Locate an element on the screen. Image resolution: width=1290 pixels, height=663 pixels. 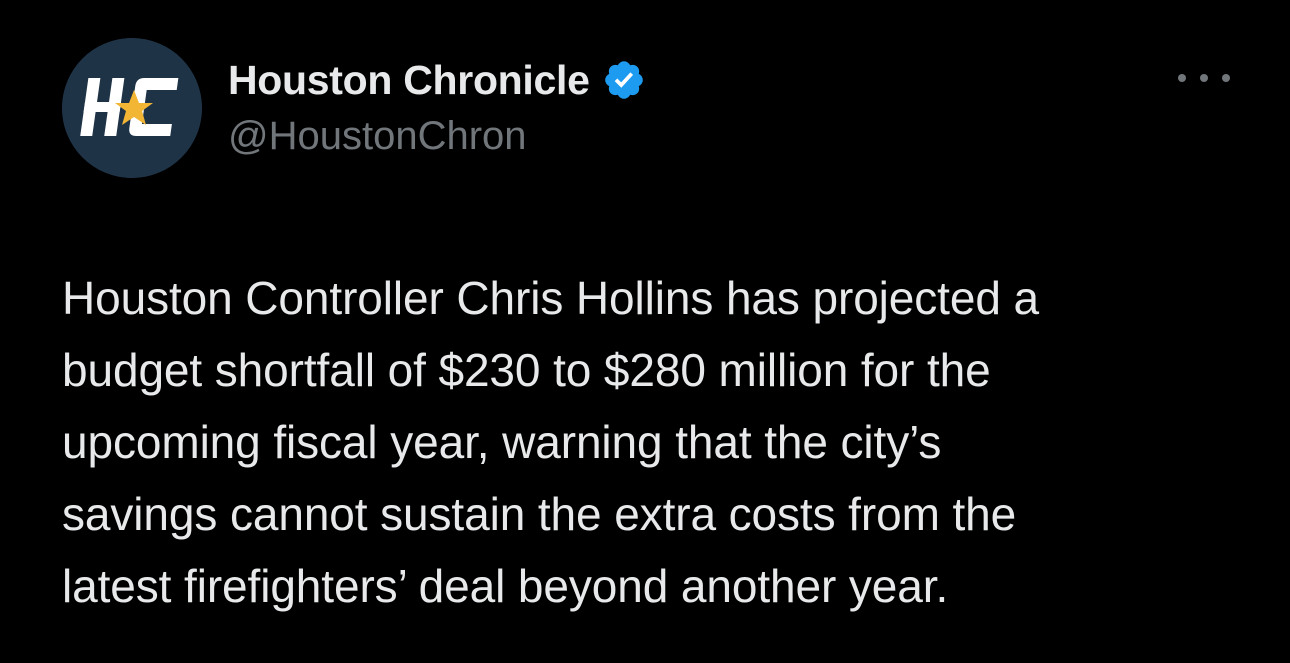
handle: @HoustonChron is located at coordinates (437, 136).